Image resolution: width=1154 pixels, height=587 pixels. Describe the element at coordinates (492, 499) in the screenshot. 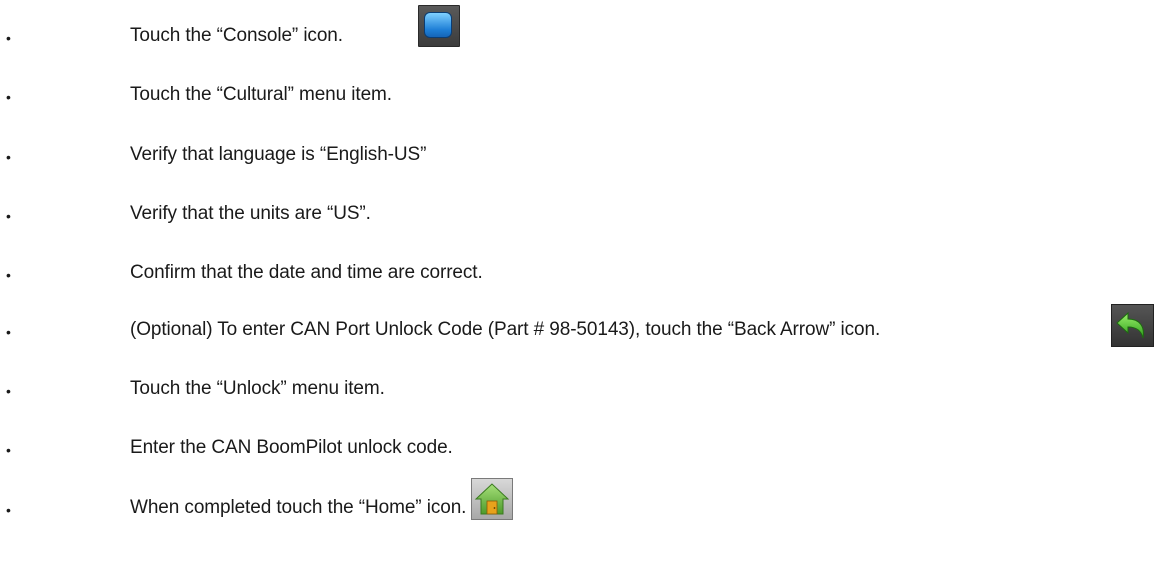

I see `home-icon` at that location.